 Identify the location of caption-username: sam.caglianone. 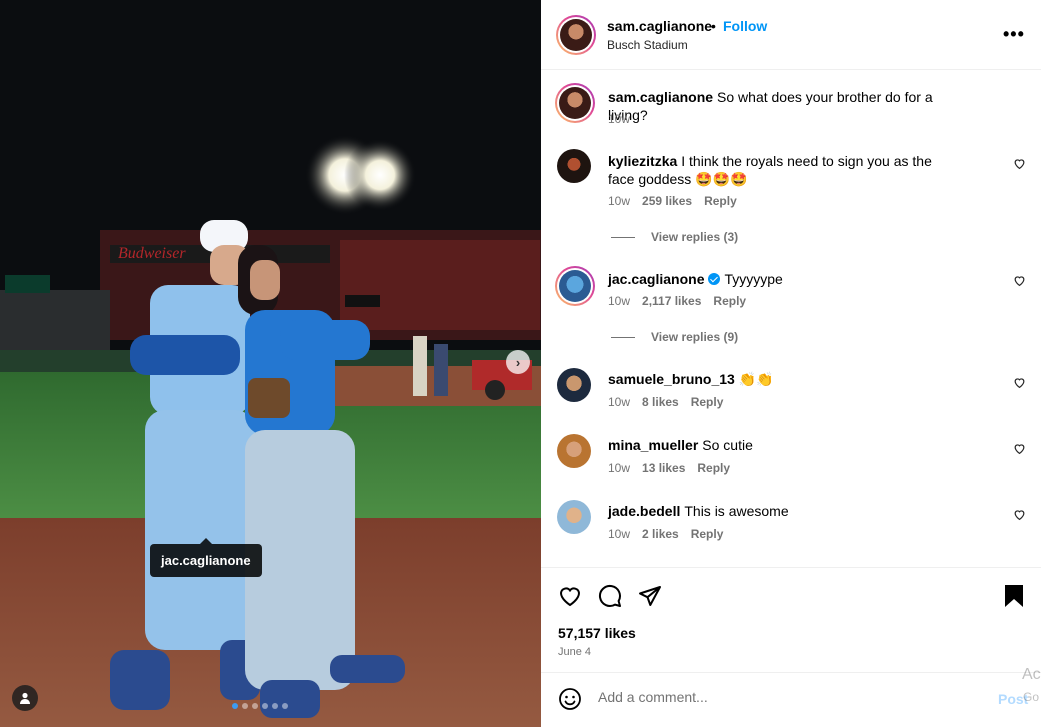
(660, 97).